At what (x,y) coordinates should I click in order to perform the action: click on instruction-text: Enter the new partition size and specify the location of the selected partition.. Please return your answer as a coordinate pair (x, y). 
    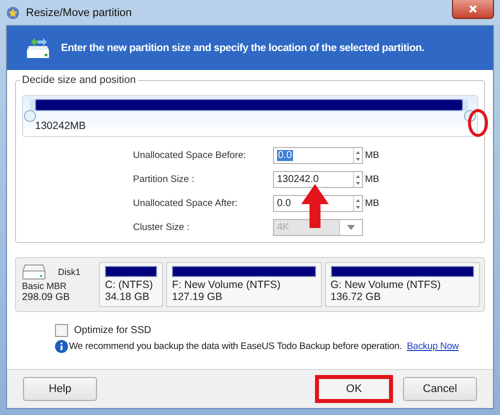
    Looking at the image, I should click on (242, 48).